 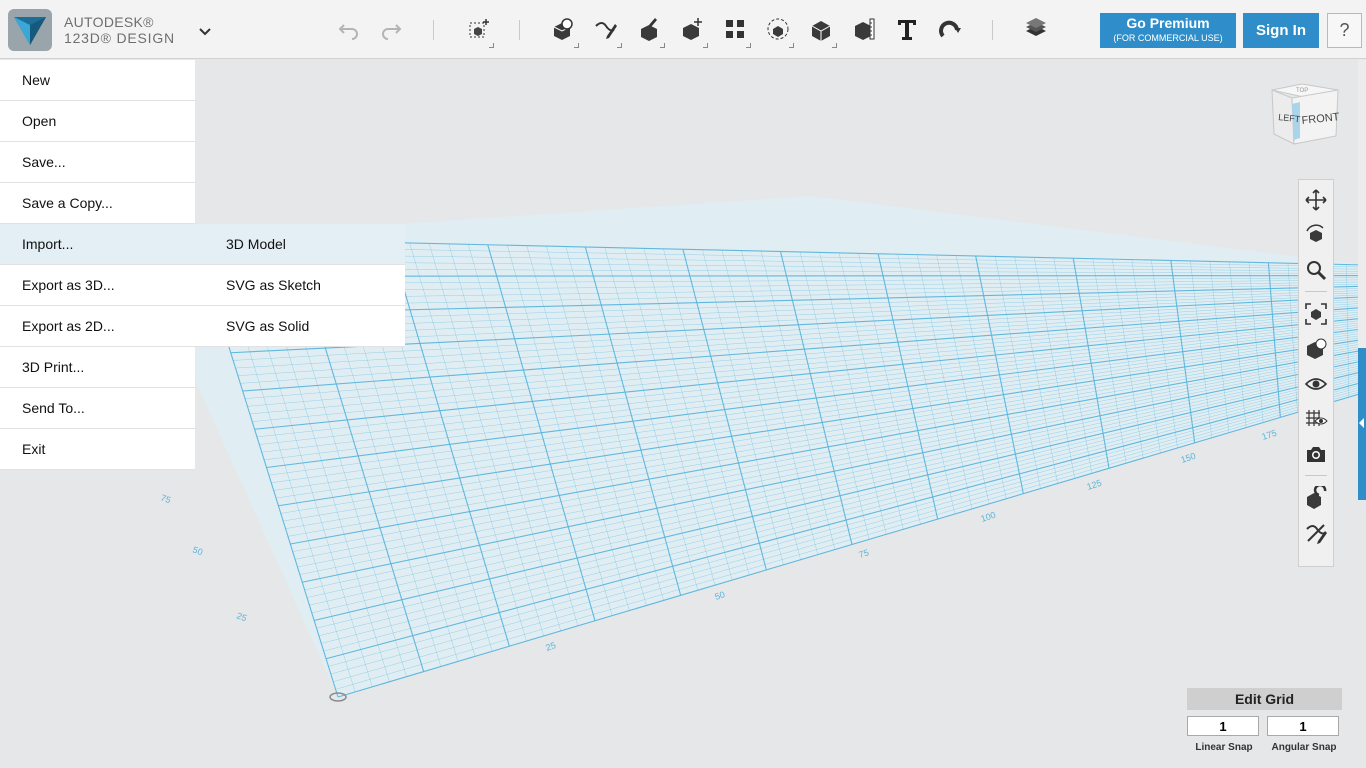 I want to click on text-icon, so click(x=907, y=30).